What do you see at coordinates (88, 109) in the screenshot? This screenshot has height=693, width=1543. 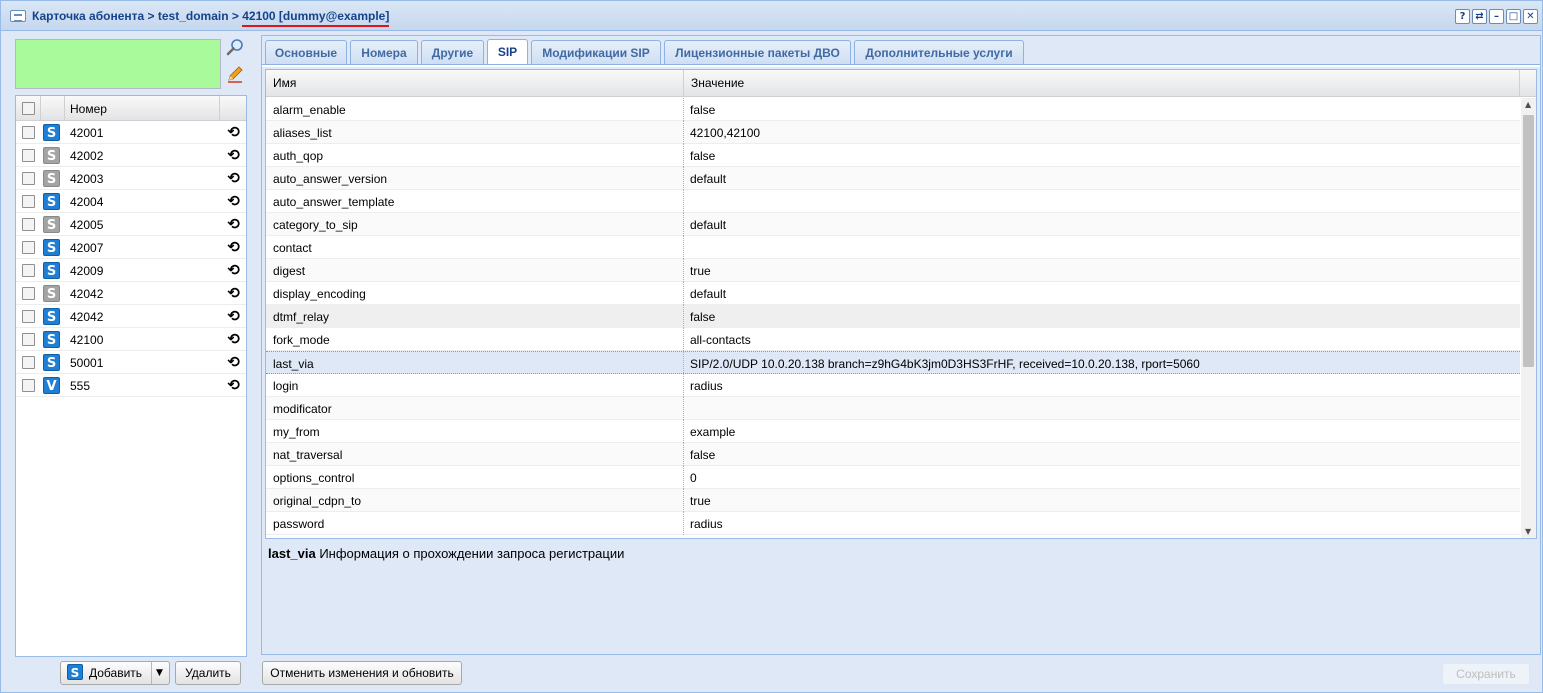 I see `column-header-number: Номер` at bounding box center [88, 109].